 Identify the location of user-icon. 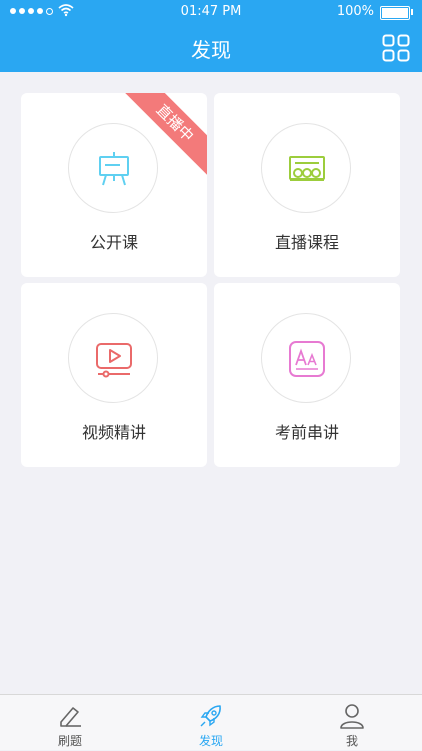
(352, 716).